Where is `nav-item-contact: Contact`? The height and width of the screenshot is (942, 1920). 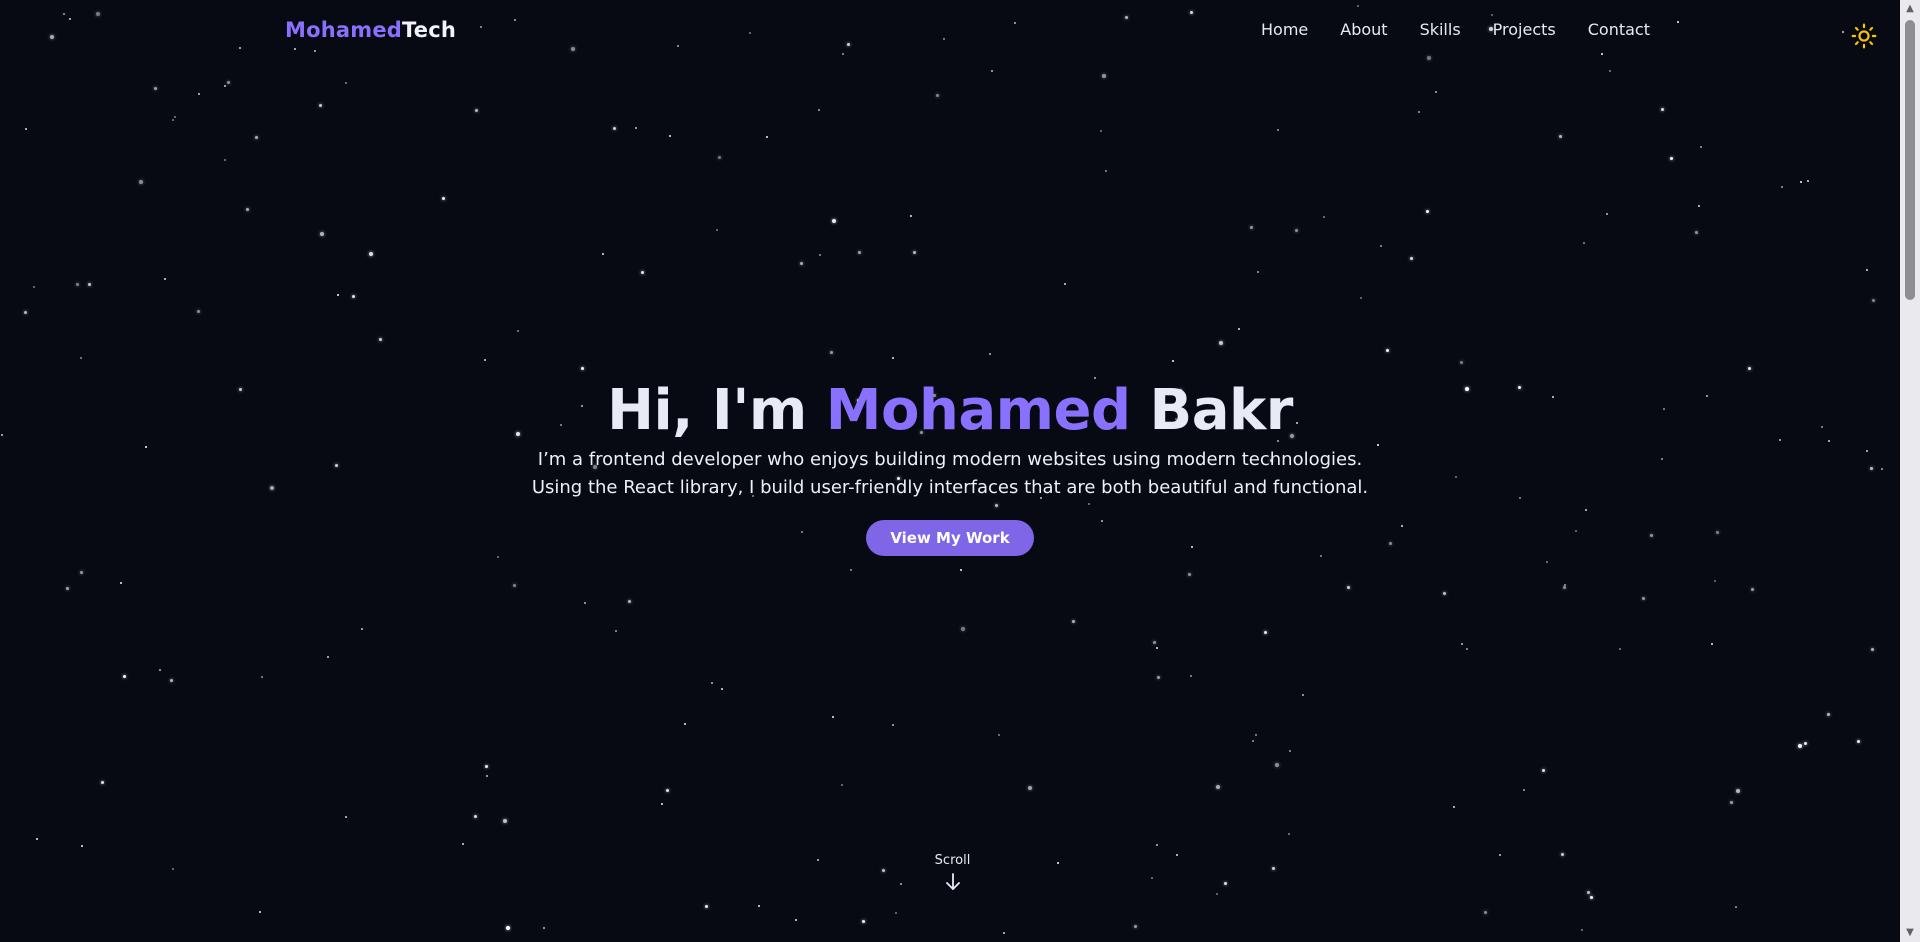
nav-item-contact: Contact is located at coordinates (1619, 29).